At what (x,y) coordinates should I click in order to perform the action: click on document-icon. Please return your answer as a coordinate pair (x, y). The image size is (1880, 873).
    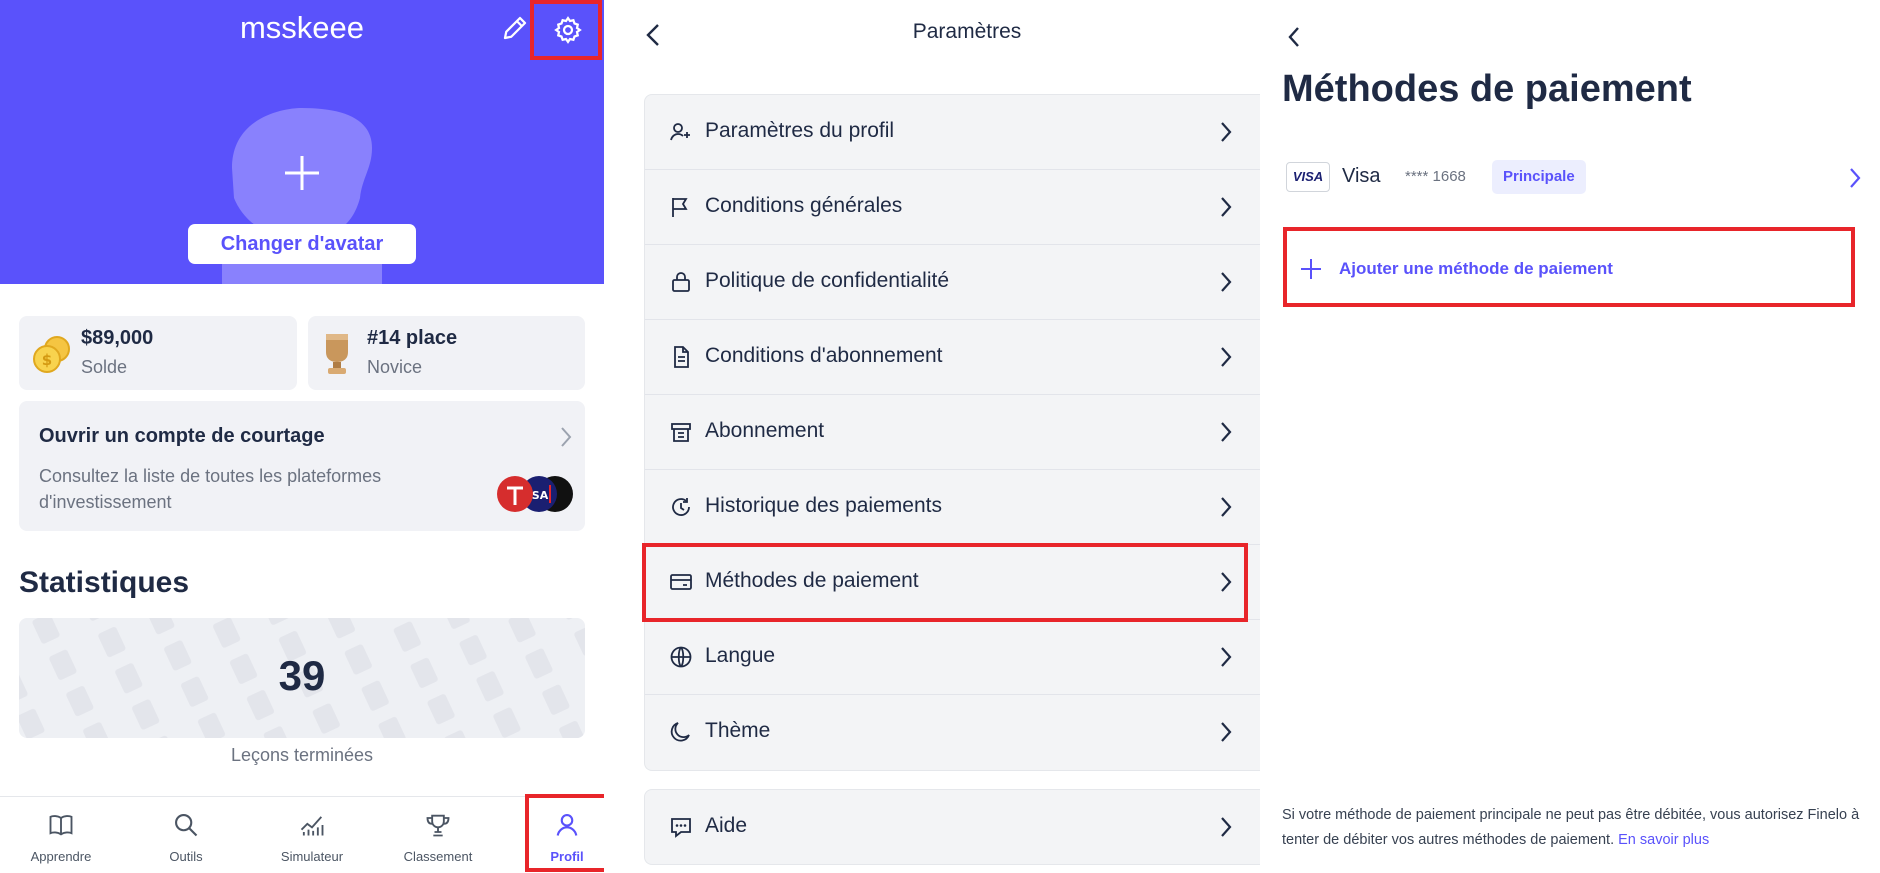
    Looking at the image, I should click on (681, 357).